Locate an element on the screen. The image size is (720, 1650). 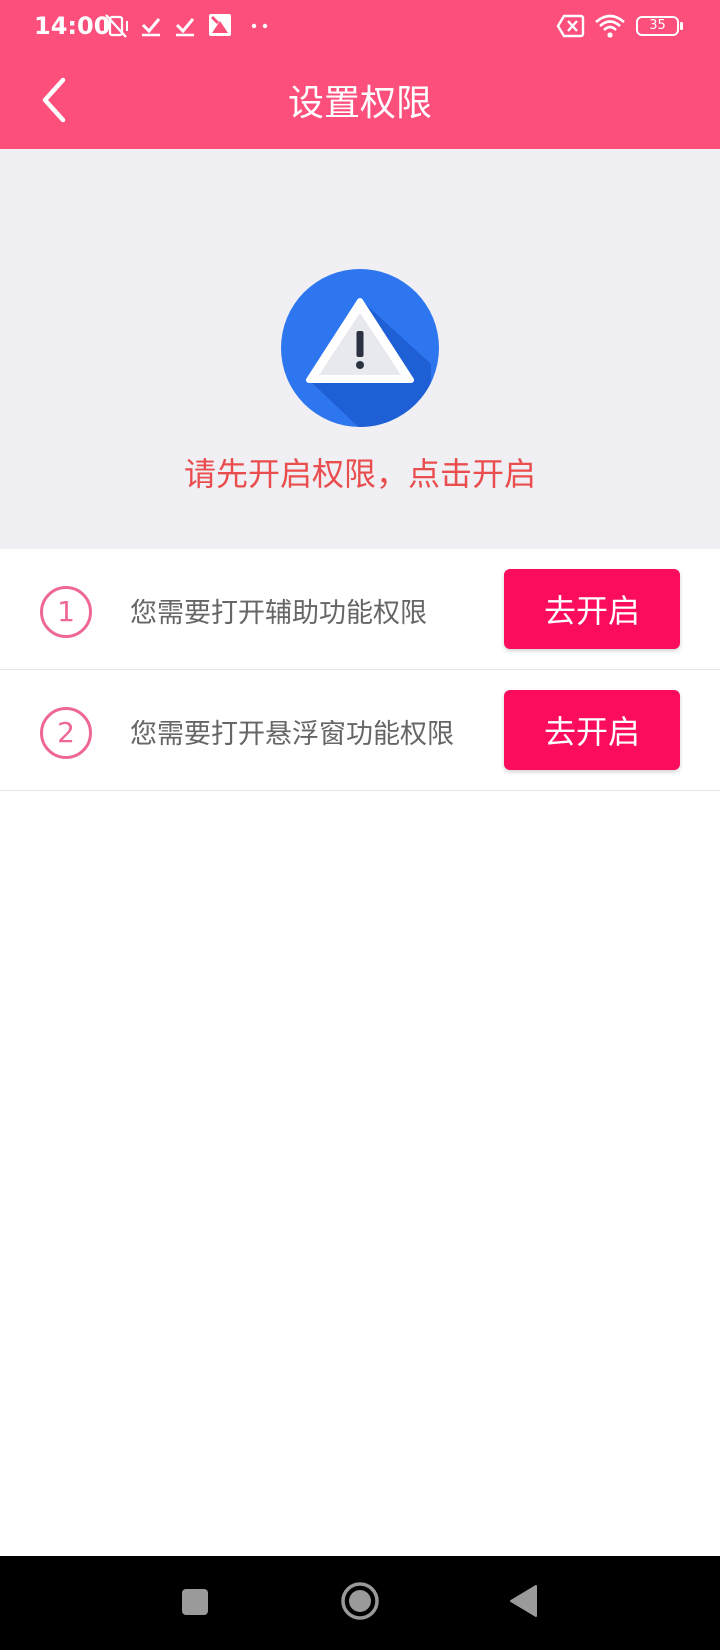
permission-row-overlay: 2 您需要打开悬浮窗功能权限 去开启 is located at coordinates (360, 730).